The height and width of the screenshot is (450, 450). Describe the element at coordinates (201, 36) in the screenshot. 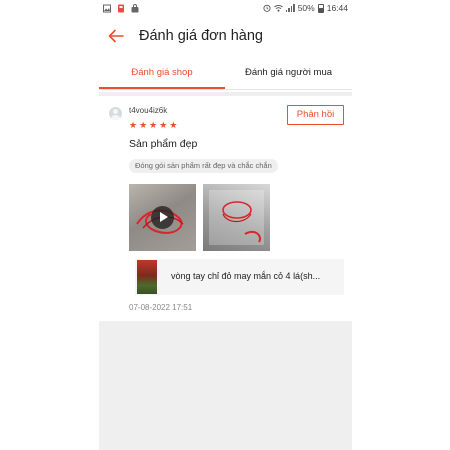

I see `page-title: Đánh giá đơn hàng` at that location.